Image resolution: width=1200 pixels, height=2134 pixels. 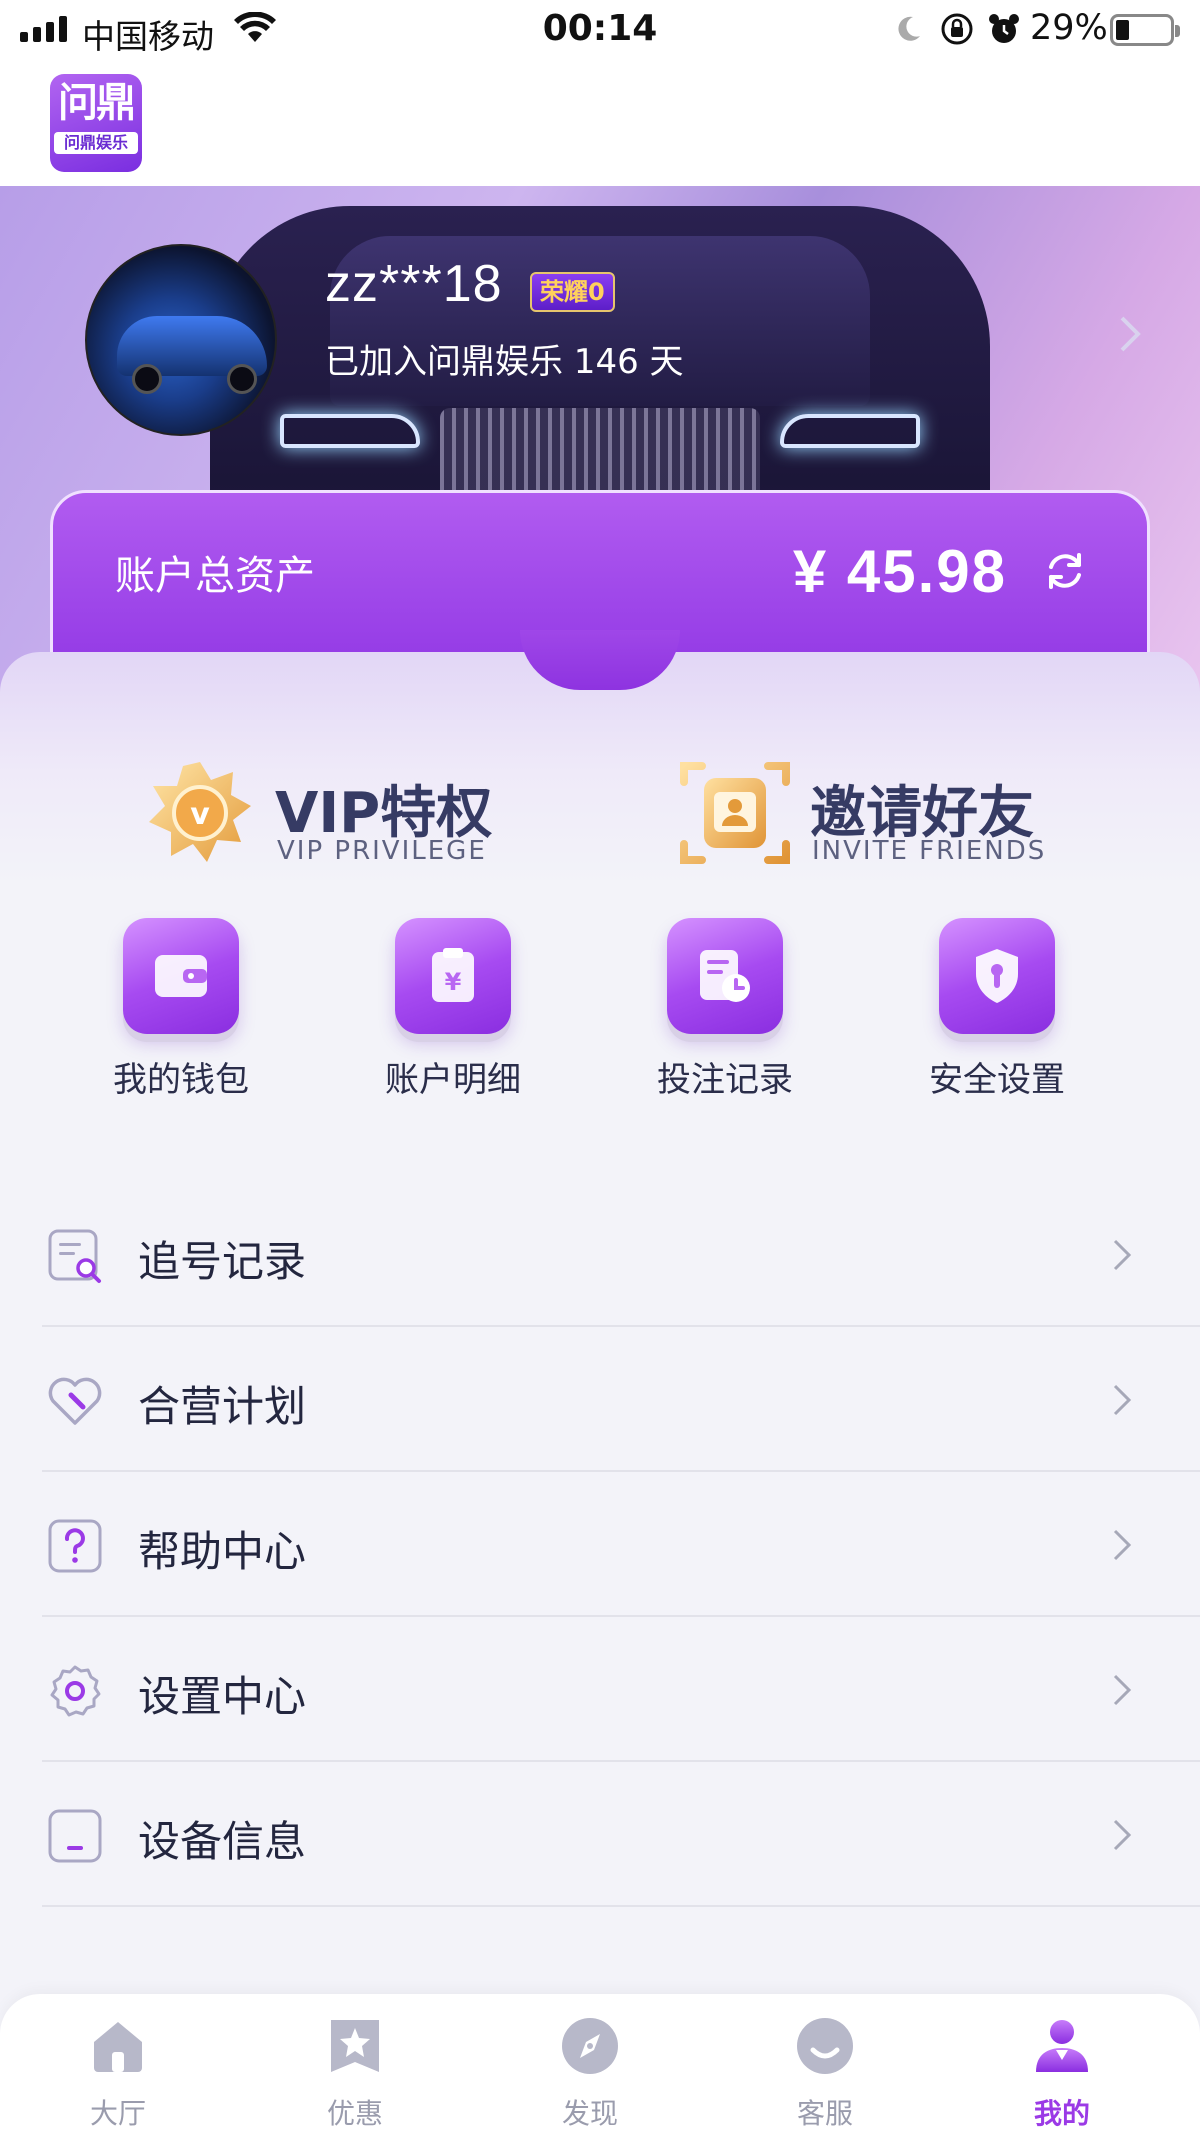 What do you see at coordinates (929, 851) in the screenshot?
I see `invite-subtitle: INVITE FRIENDS` at bounding box center [929, 851].